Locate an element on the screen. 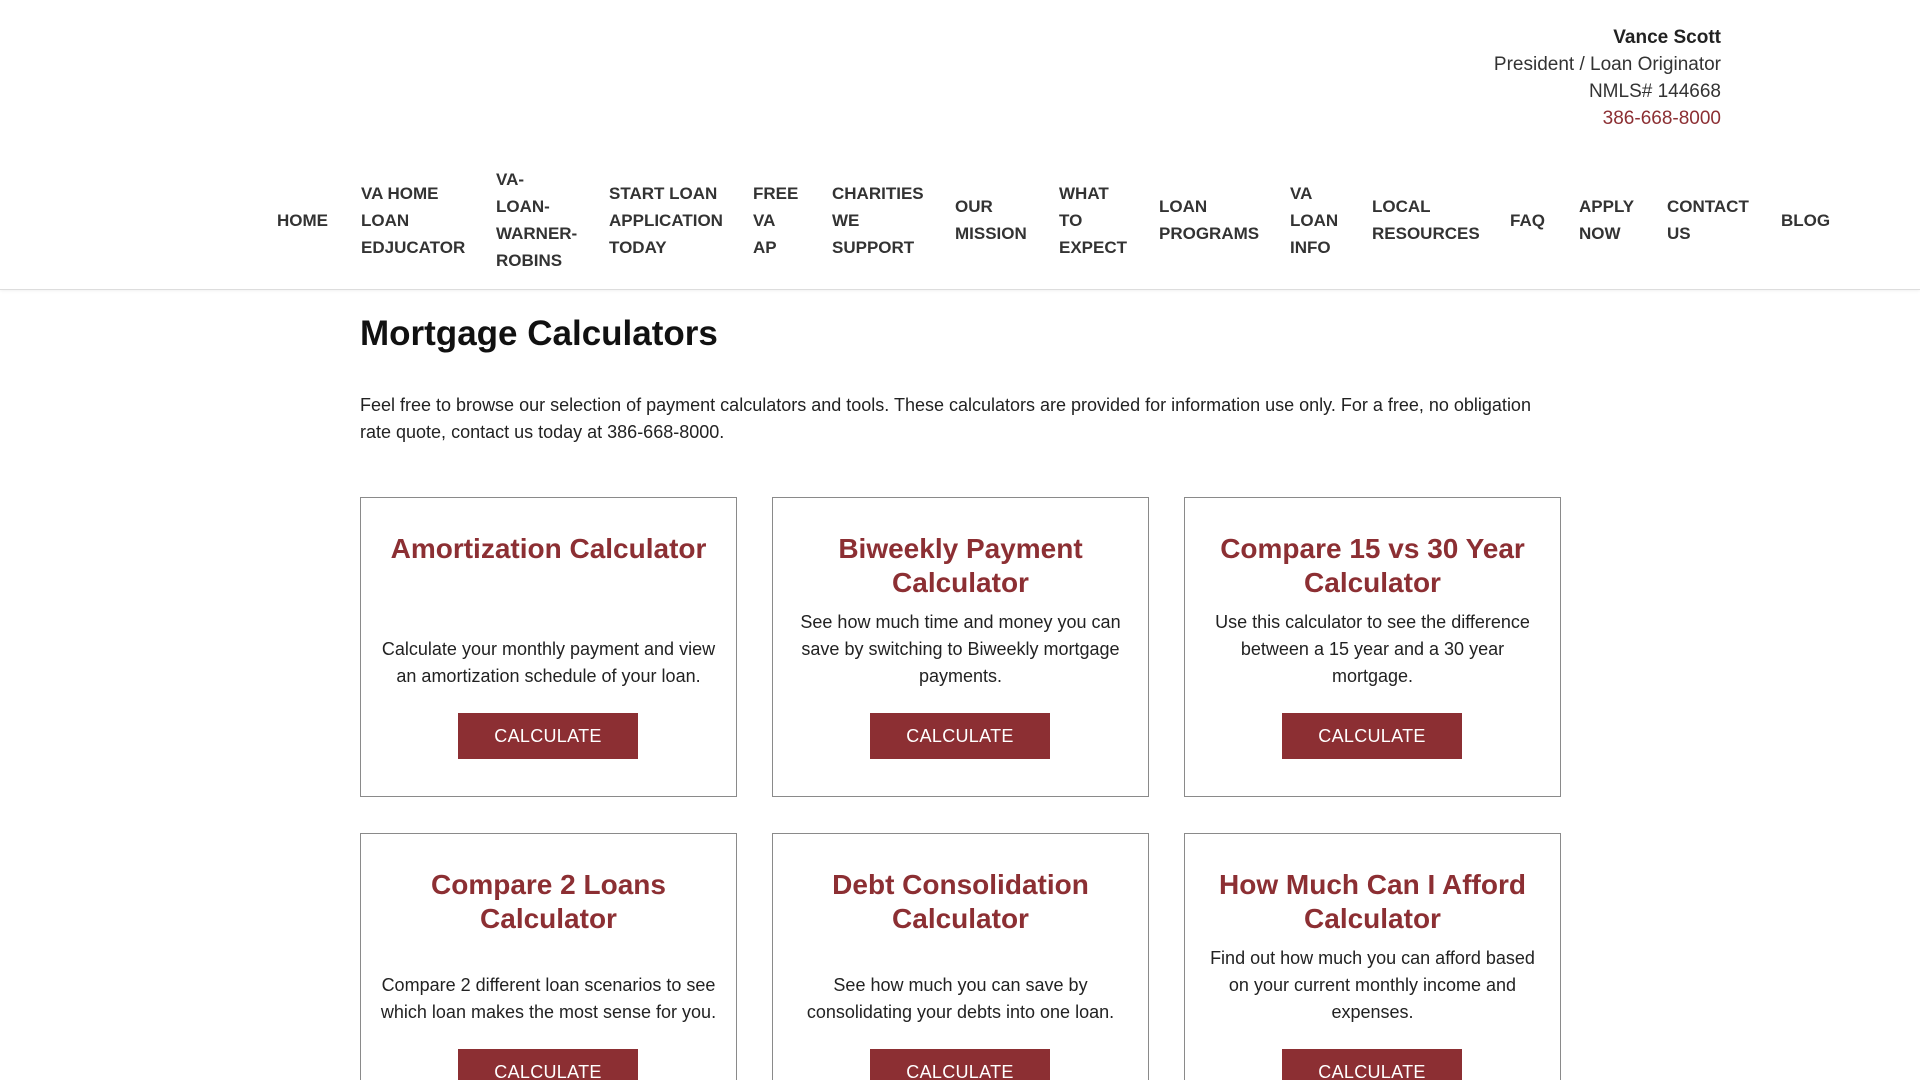 This screenshot has width=1920, height=1080. card-title: Compare 15 vs 30 Year Calculator is located at coordinates (1372, 565).